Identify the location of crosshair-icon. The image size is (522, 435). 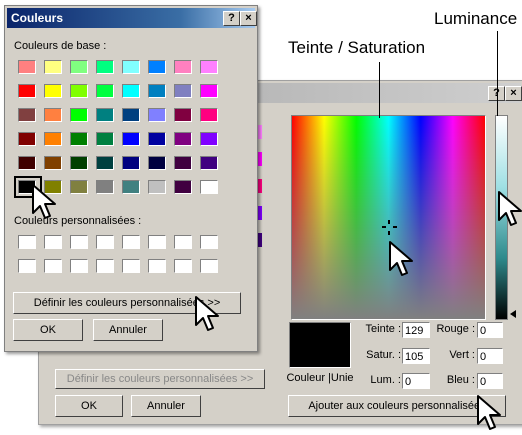
(389, 227).